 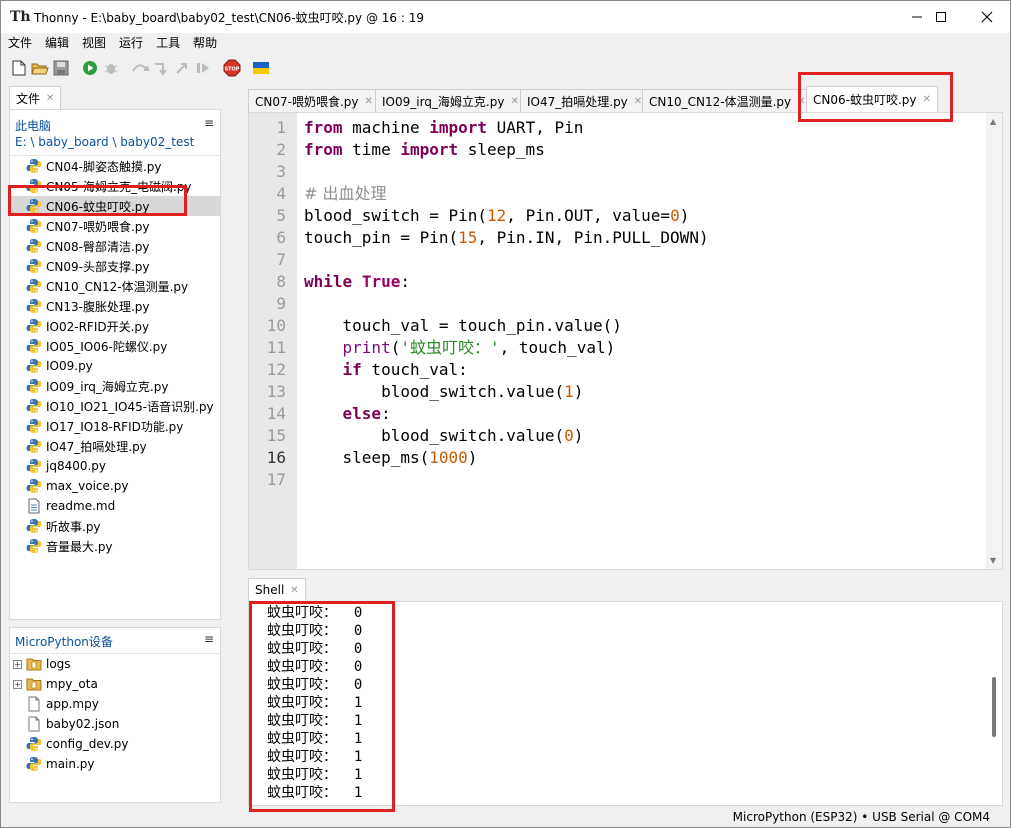 I want to click on ukraine-flag-icon, so click(x=261, y=68).